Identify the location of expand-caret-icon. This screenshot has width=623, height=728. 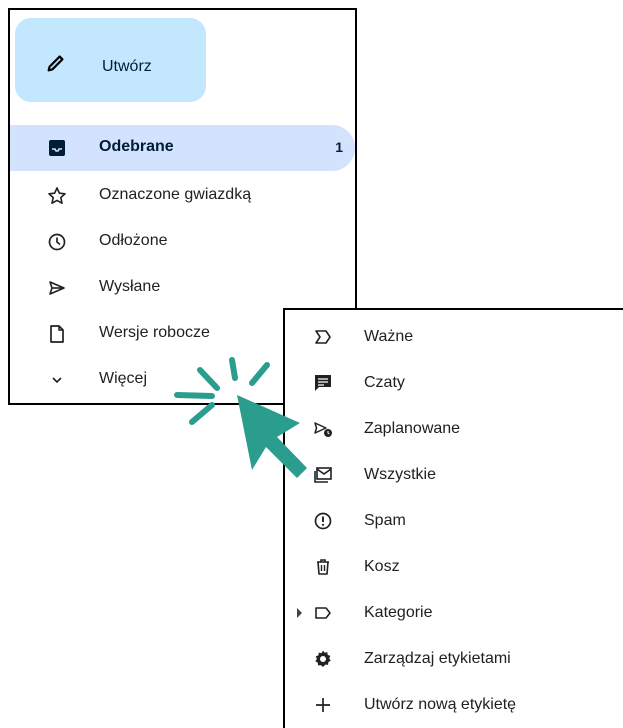
(299, 613).